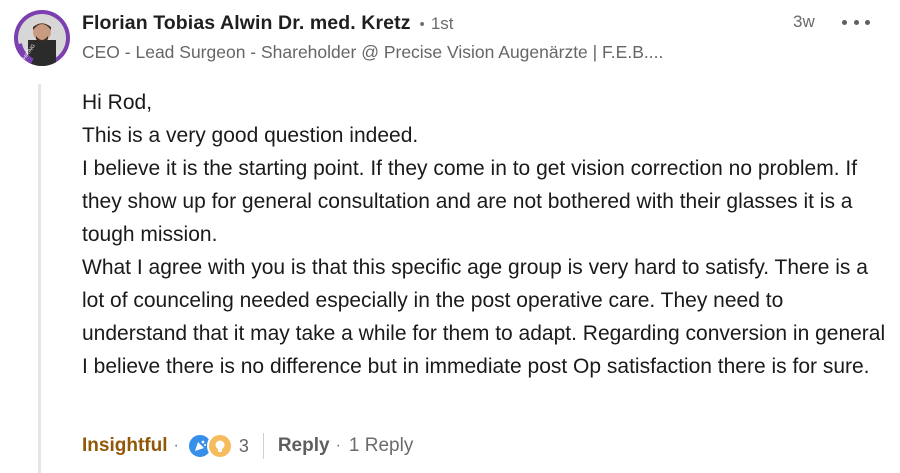  Describe the element at coordinates (243, 445) in the screenshot. I see `reaction-count: 3` at that location.